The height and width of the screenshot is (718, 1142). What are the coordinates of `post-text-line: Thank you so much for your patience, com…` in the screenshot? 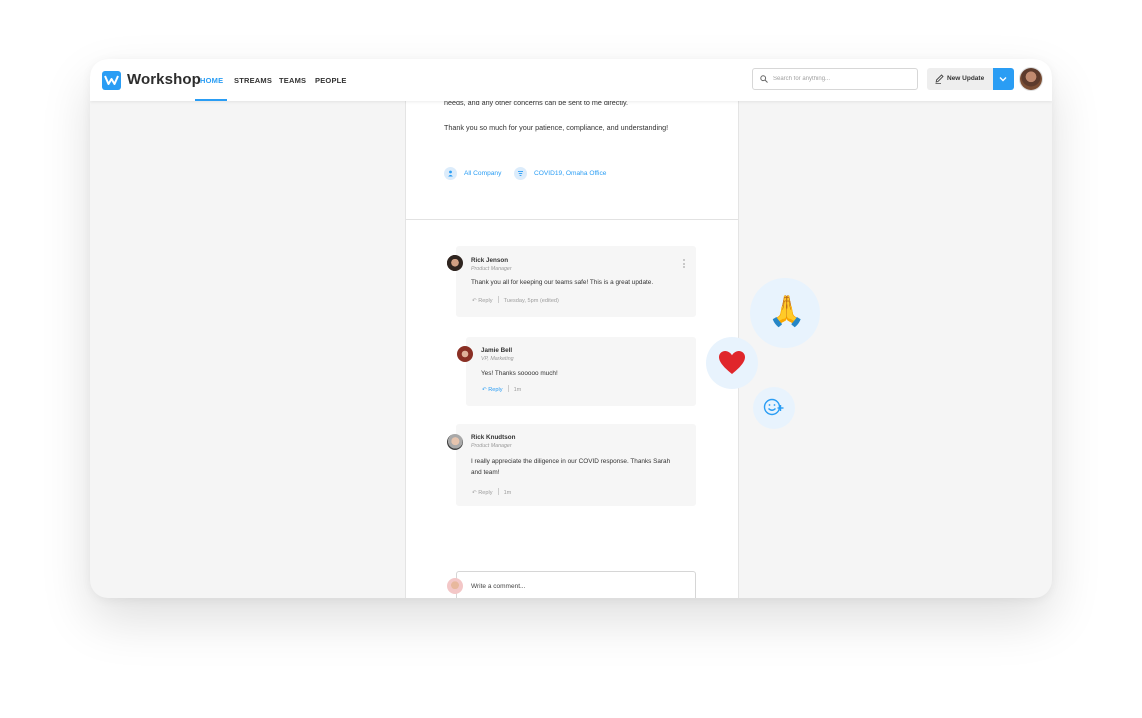 It's located at (556, 127).